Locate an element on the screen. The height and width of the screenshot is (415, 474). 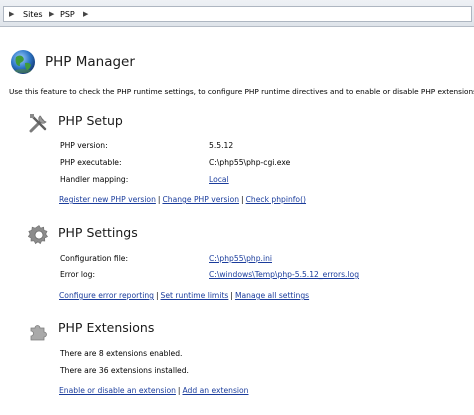
register-php-version-link: Register new PHP version is located at coordinates (107, 199).